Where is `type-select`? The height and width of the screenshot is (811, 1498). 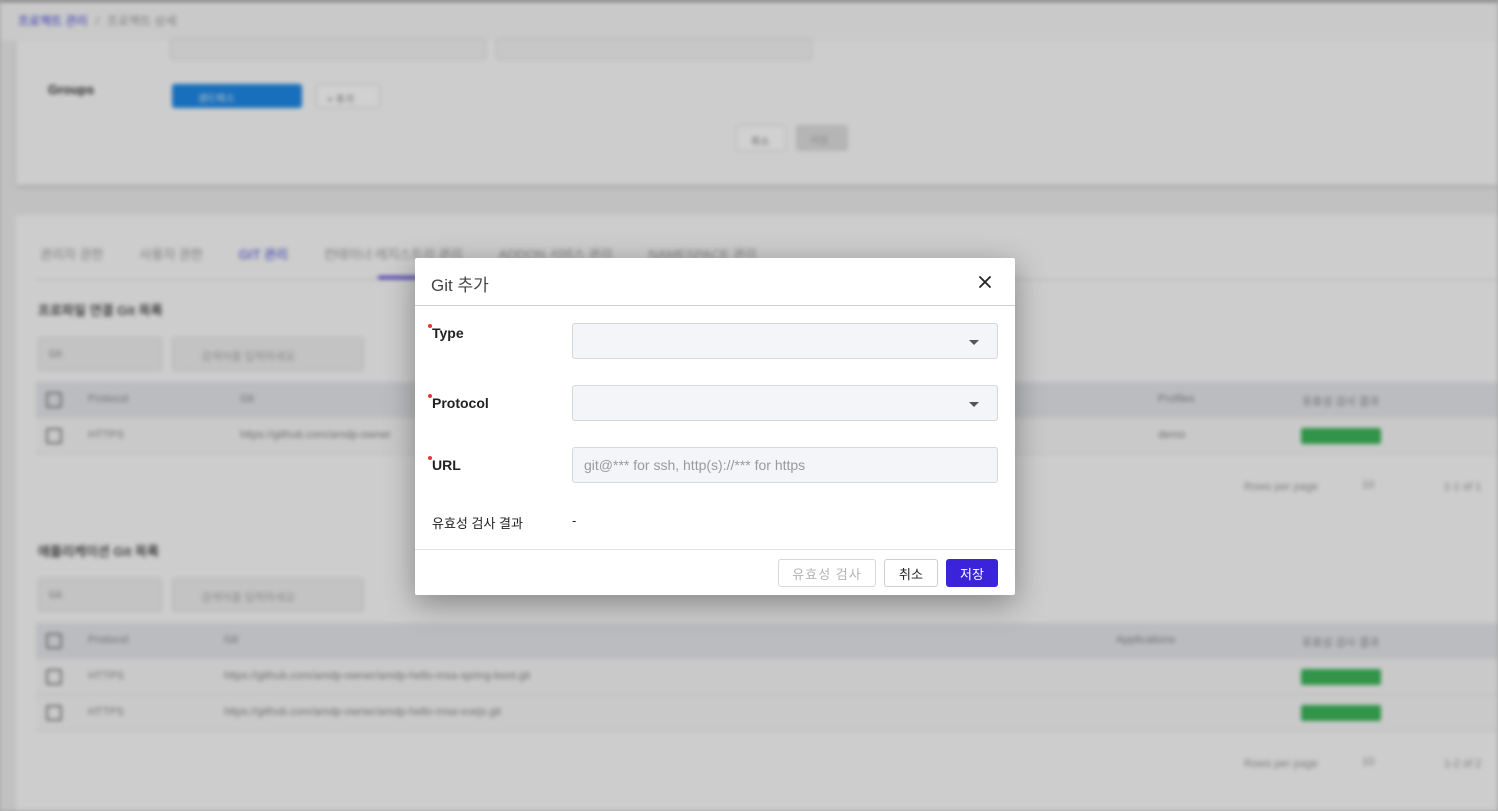
type-select is located at coordinates (785, 341).